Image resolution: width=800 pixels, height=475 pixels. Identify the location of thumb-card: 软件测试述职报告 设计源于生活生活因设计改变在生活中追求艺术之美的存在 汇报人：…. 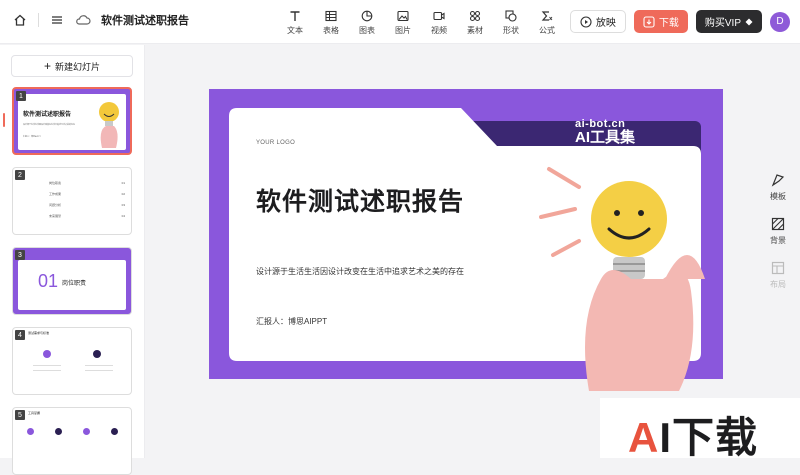
(72, 122).